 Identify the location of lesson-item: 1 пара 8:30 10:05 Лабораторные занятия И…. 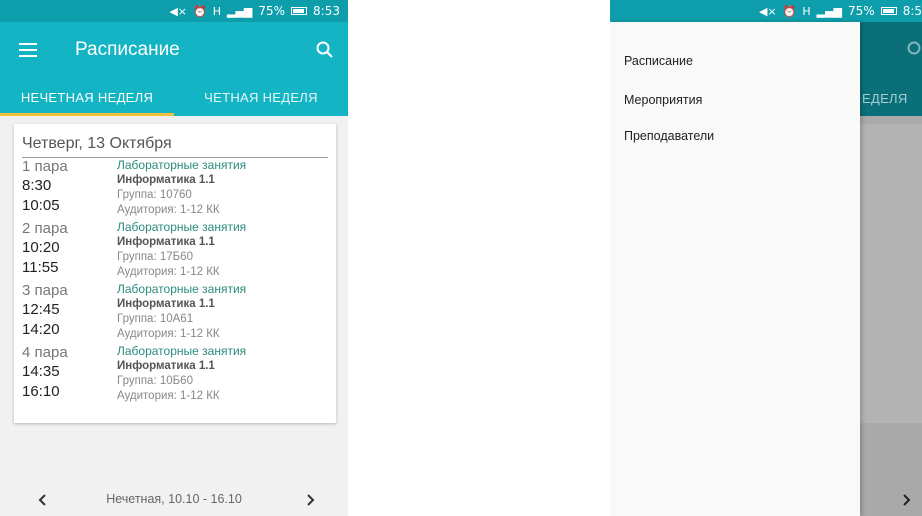
(175, 189).